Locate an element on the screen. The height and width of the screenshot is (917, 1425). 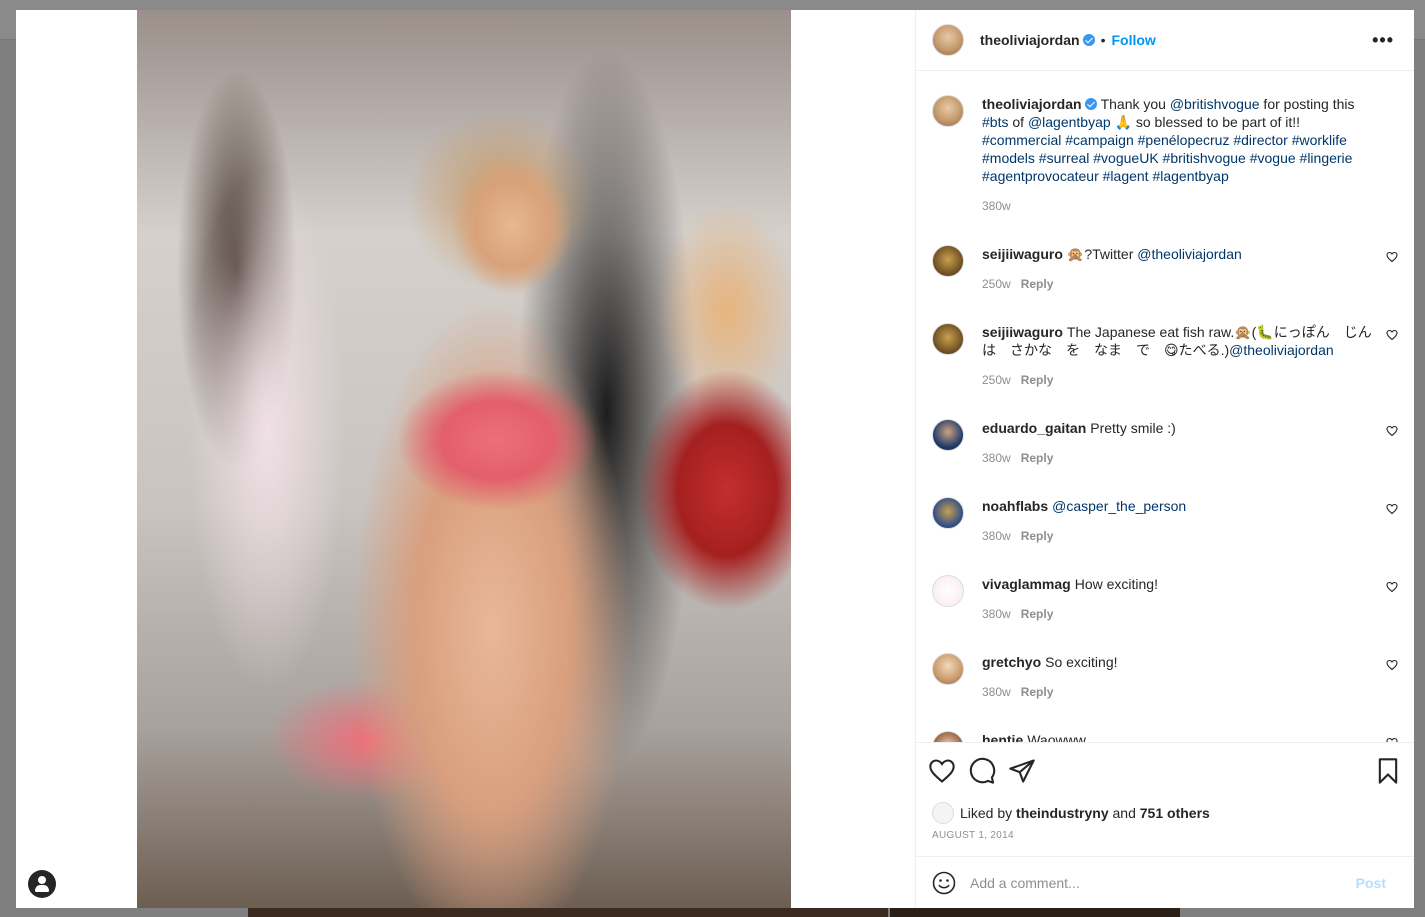
comment-text: noahflabs @casper_the_person is located at coordinates (1177, 502).